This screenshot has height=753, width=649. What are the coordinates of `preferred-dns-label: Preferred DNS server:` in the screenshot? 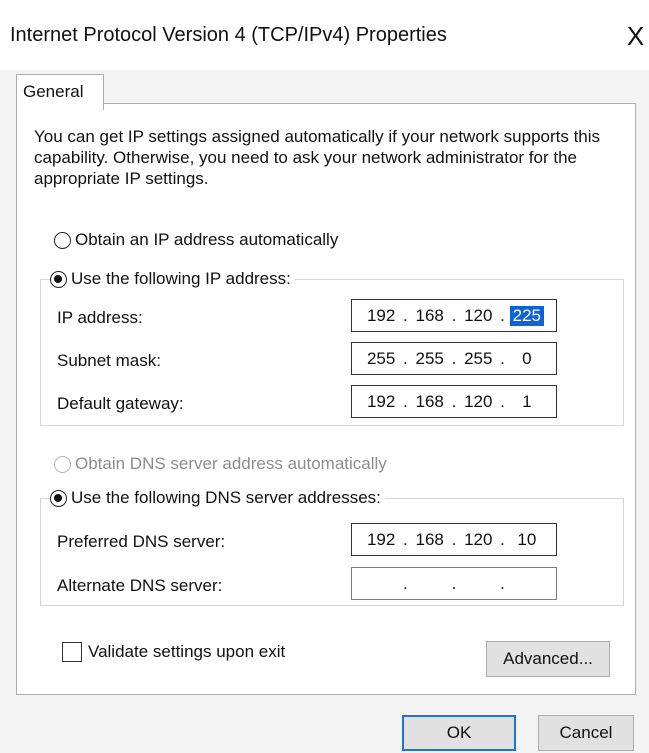 It's located at (141, 541).